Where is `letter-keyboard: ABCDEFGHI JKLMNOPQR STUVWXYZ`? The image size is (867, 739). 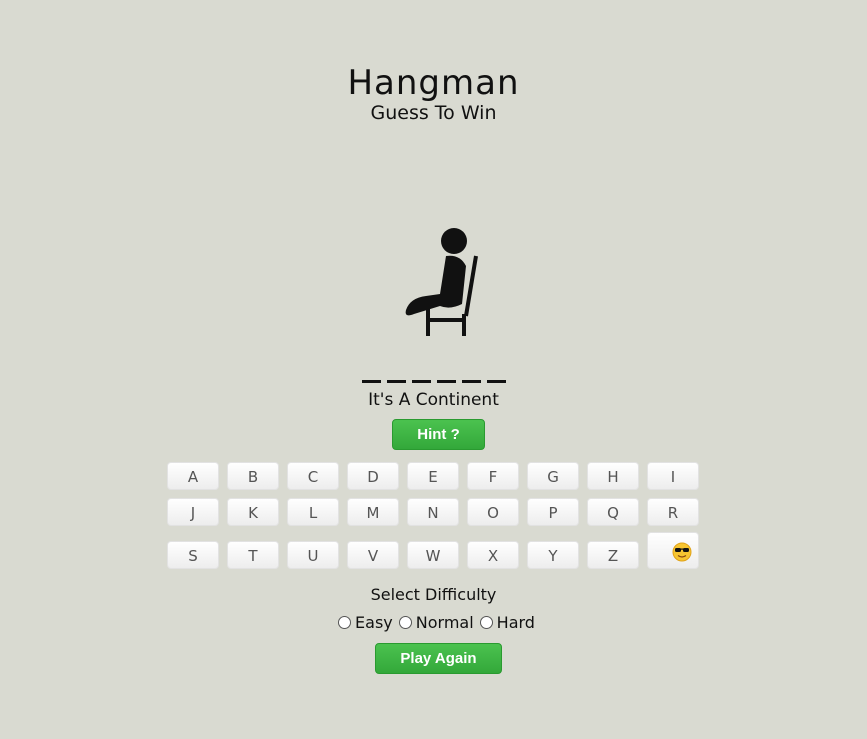 letter-keyboard: ABCDEFGHI JKLMNOPQR STUVWXYZ is located at coordinates (439, 519).